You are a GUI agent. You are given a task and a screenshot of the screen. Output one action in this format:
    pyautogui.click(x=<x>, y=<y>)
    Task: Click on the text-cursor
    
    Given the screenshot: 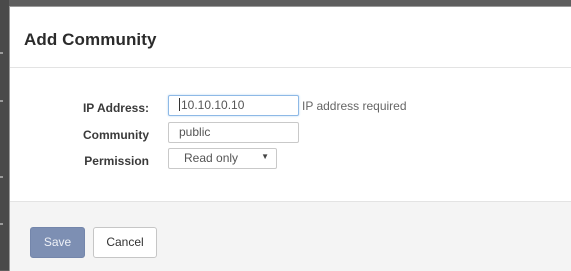 What is the action you would take?
    pyautogui.click(x=179, y=104)
    